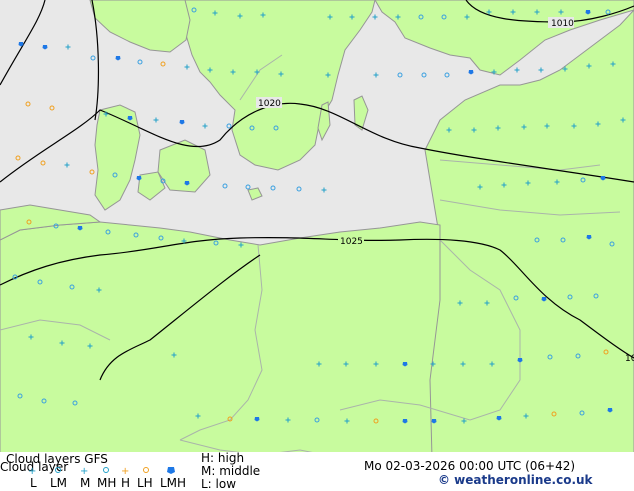 Image resolution: width=634 pixels, height=491 pixels. What do you see at coordinates (219, 484) in the screenshot?
I see `legend-key-low: L: low` at bounding box center [219, 484].